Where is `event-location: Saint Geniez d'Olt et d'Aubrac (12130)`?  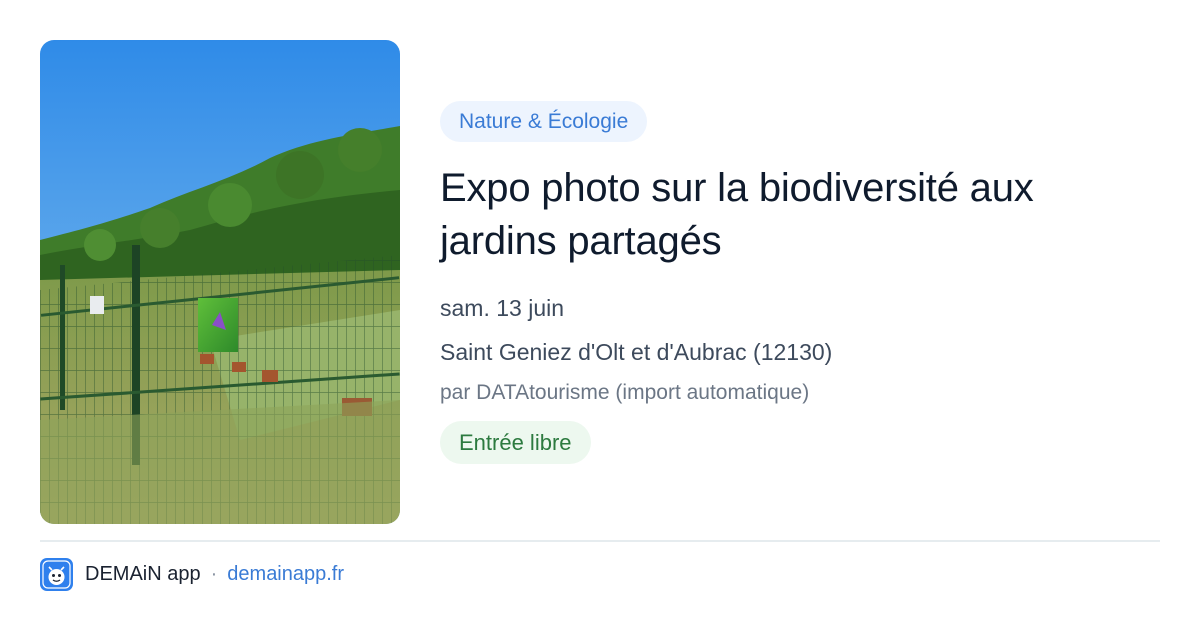 event-location: Saint Geniez d'Olt et d'Aubrac (12130) is located at coordinates (636, 352).